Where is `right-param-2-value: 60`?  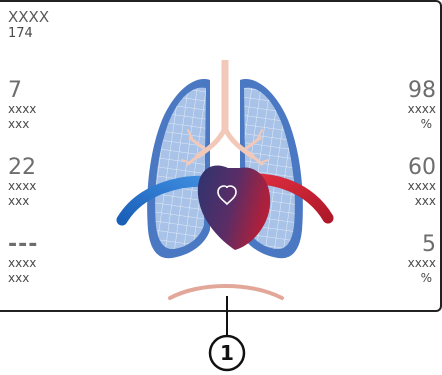
right-param-2-value: 60 is located at coordinates (422, 167).